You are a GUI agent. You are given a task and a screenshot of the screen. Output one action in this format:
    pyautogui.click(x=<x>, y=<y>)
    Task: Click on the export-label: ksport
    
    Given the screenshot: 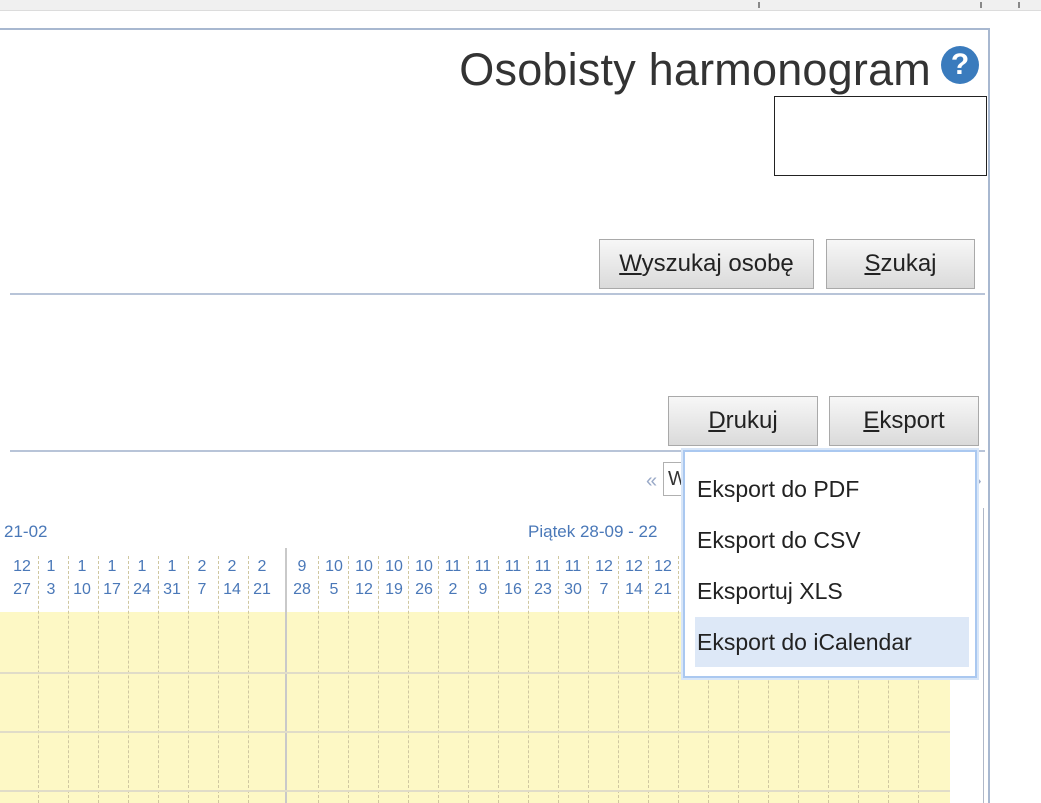 What is the action you would take?
    pyautogui.click(x=912, y=420)
    